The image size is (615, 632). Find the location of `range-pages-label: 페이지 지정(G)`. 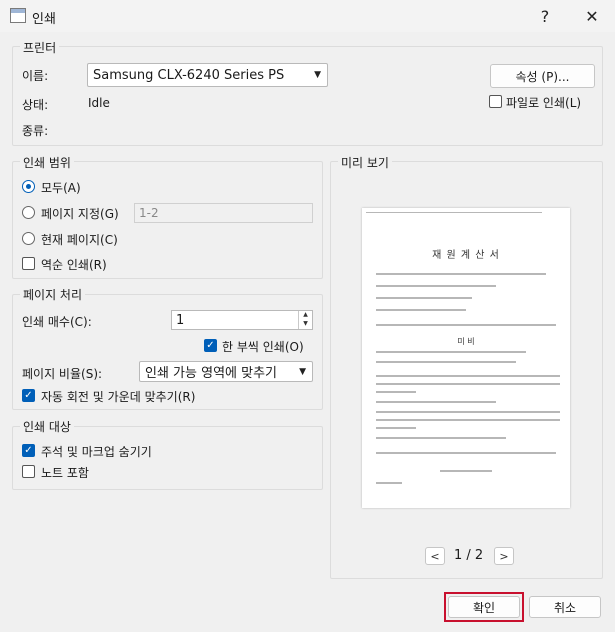

range-pages-label: 페이지 지정(G) is located at coordinates (80, 214).